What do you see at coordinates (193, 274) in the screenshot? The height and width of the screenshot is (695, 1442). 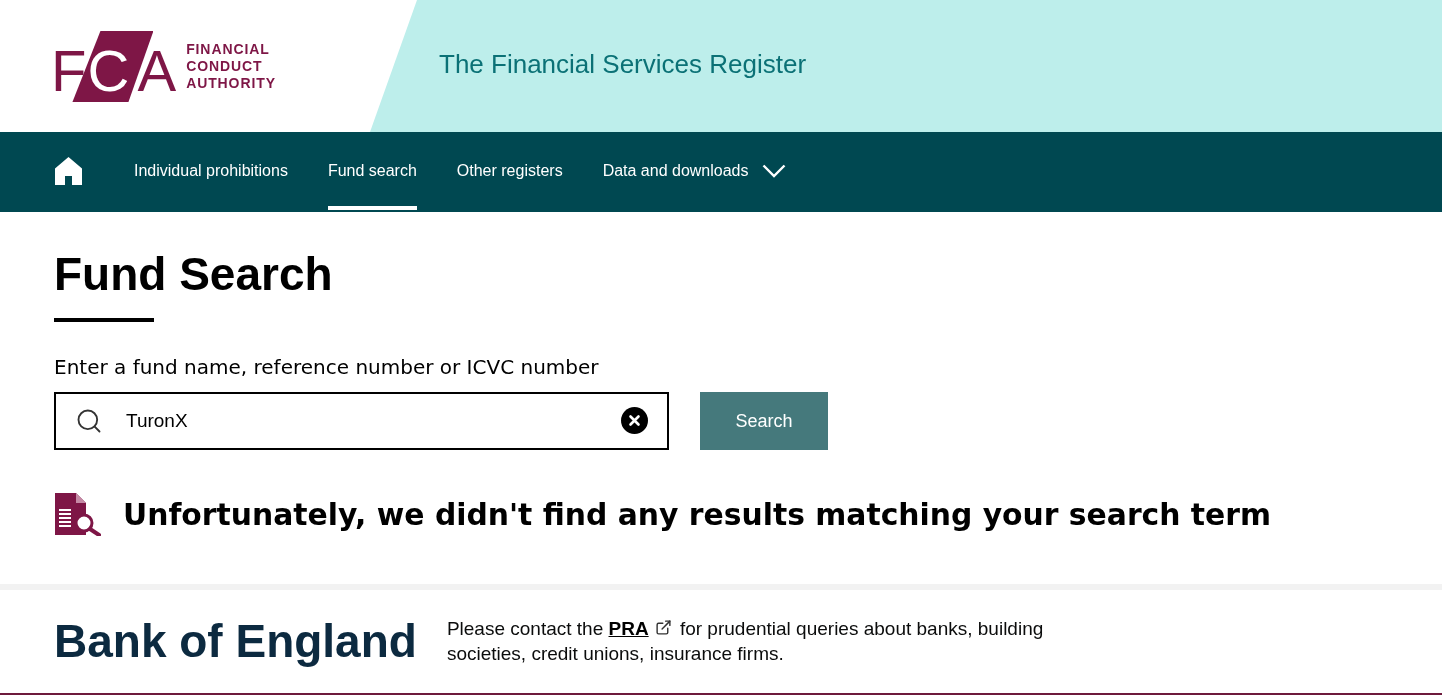 I see `page-heading: Fund Search` at bounding box center [193, 274].